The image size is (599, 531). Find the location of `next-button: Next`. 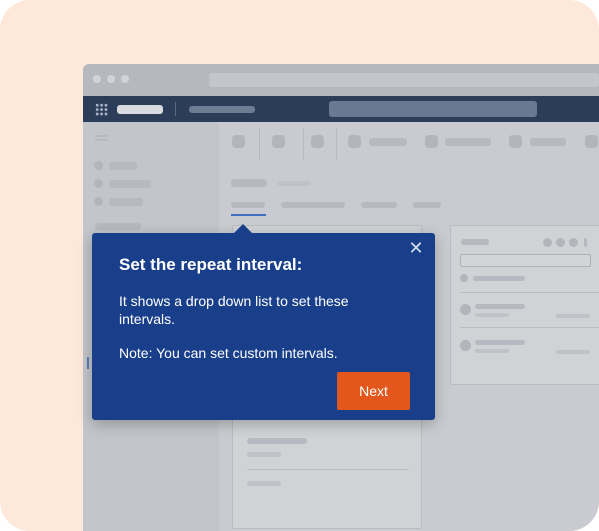

next-button: Next is located at coordinates (373, 391).